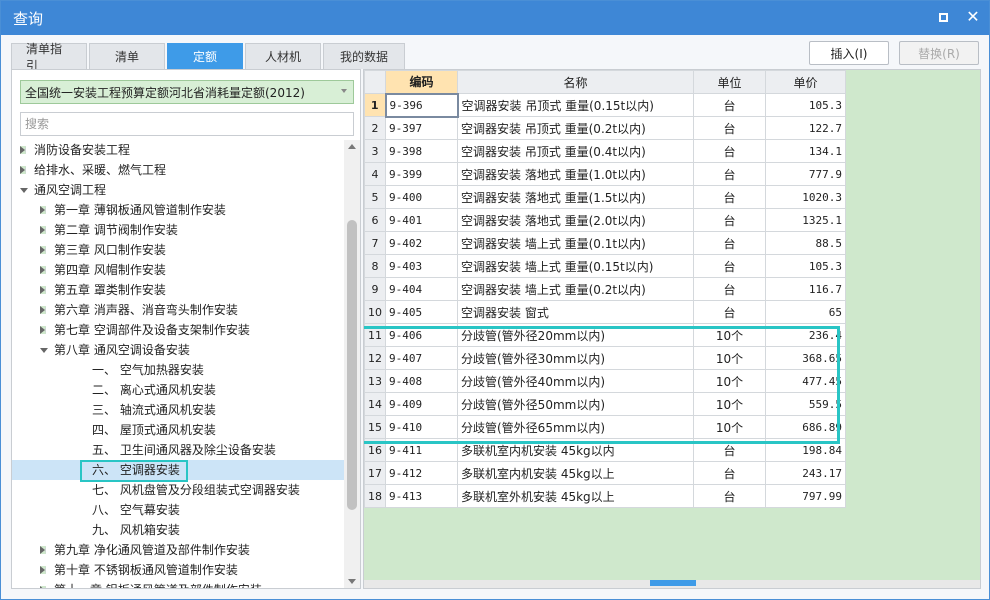 Image resolution: width=990 pixels, height=600 pixels. Describe the element at coordinates (127, 56) in the screenshot. I see `tab-bill: 清单` at that location.